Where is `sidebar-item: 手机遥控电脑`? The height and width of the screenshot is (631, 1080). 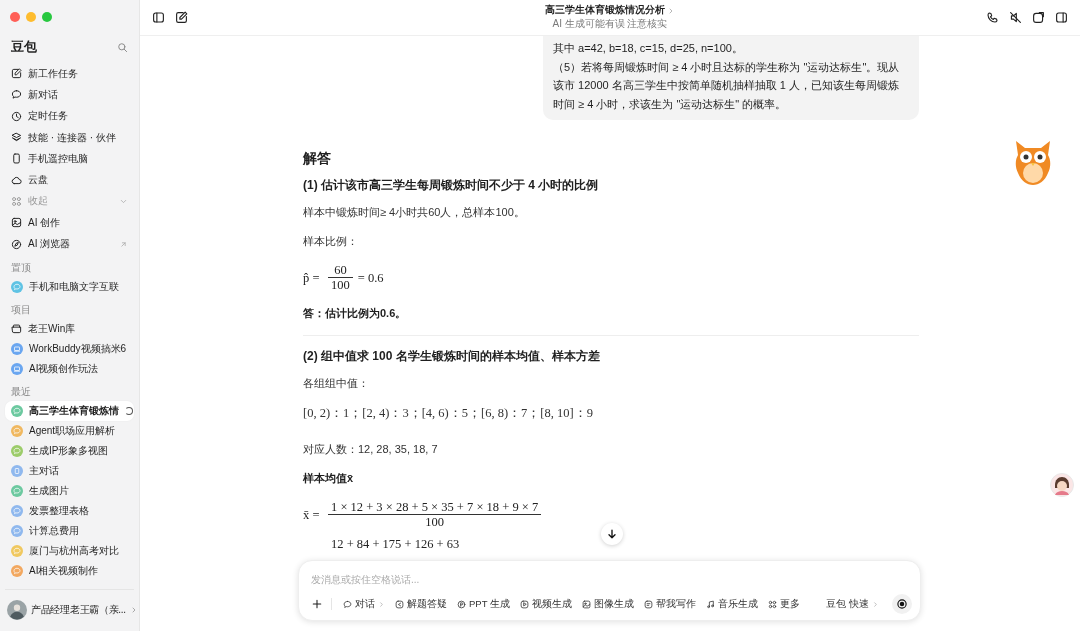 sidebar-item: 手机遥控电脑 is located at coordinates (69, 159).